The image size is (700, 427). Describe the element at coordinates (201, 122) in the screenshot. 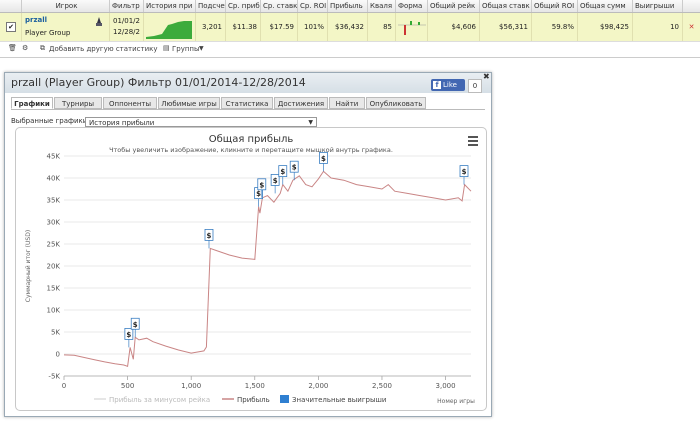

I see `chart-select: История прибыли ▼` at that location.